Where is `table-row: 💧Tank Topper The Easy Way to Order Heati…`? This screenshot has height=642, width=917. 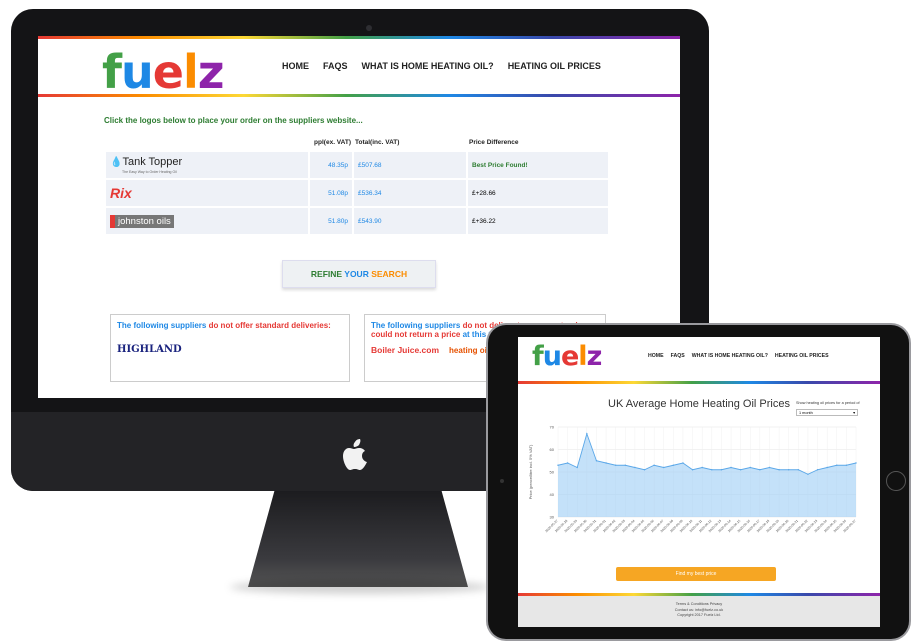 table-row: 💧Tank Topper The Easy Way to Order Heati… is located at coordinates (357, 165).